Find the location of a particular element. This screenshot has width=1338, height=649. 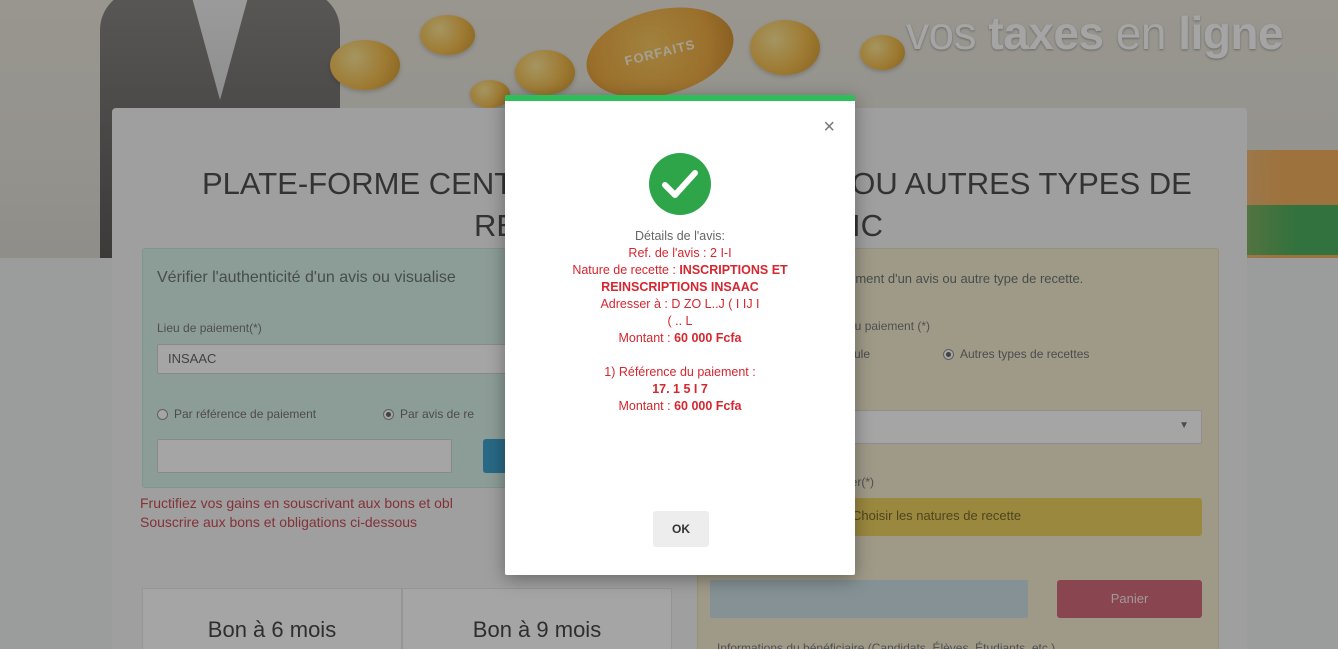

close-icon: × is located at coordinates (829, 127).